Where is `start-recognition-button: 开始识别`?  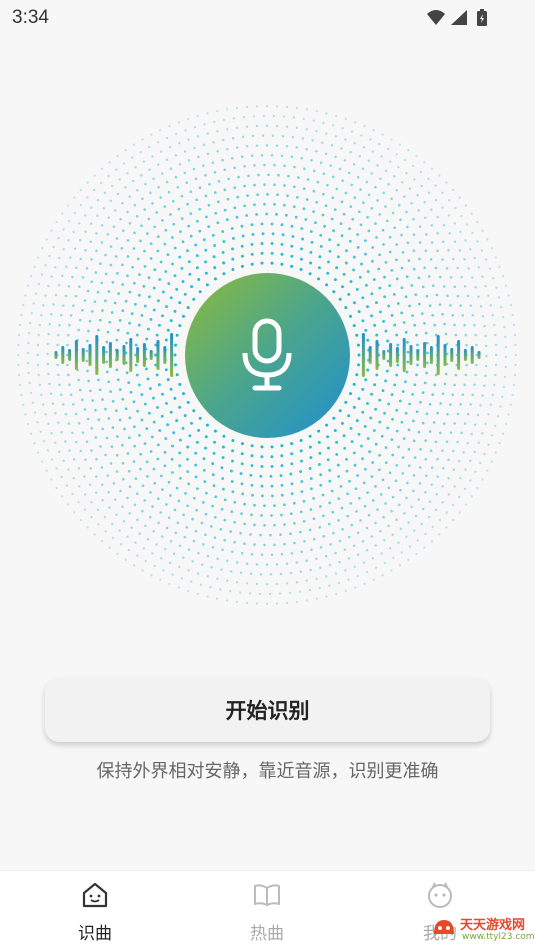 start-recognition-button: 开始识别 is located at coordinates (267, 710).